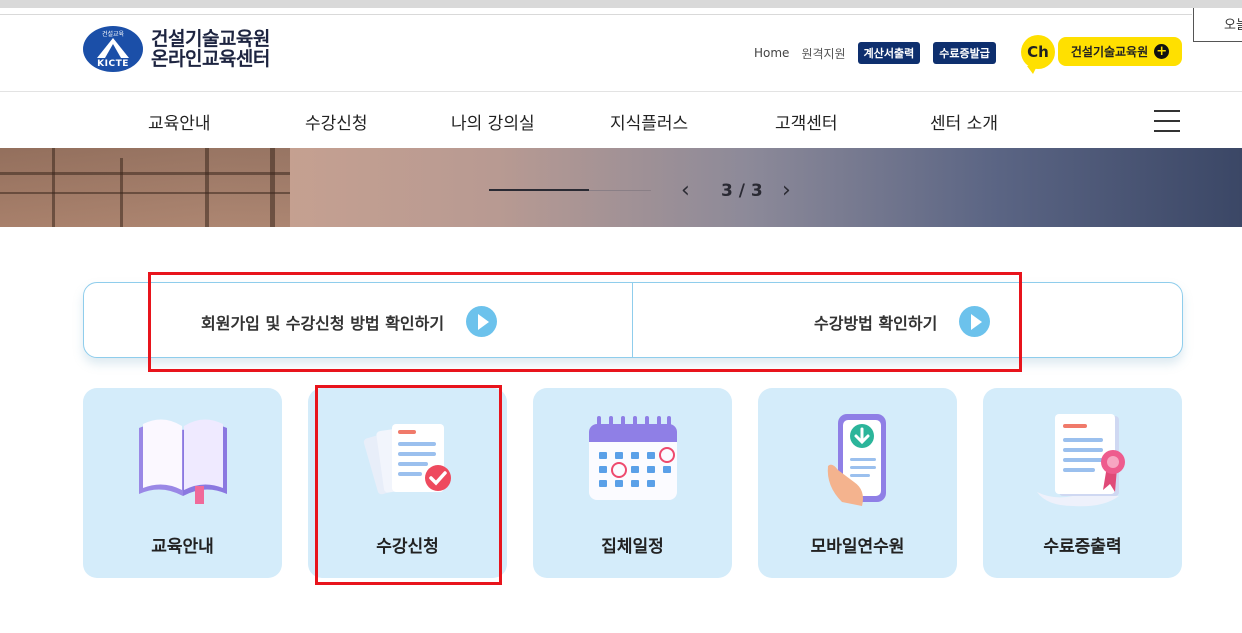 Image resolution: width=1242 pixels, height=633 pixels. What do you see at coordinates (889, 53) in the screenshot?
I see `invoice-print-button: 계산서출력` at bounding box center [889, 53].